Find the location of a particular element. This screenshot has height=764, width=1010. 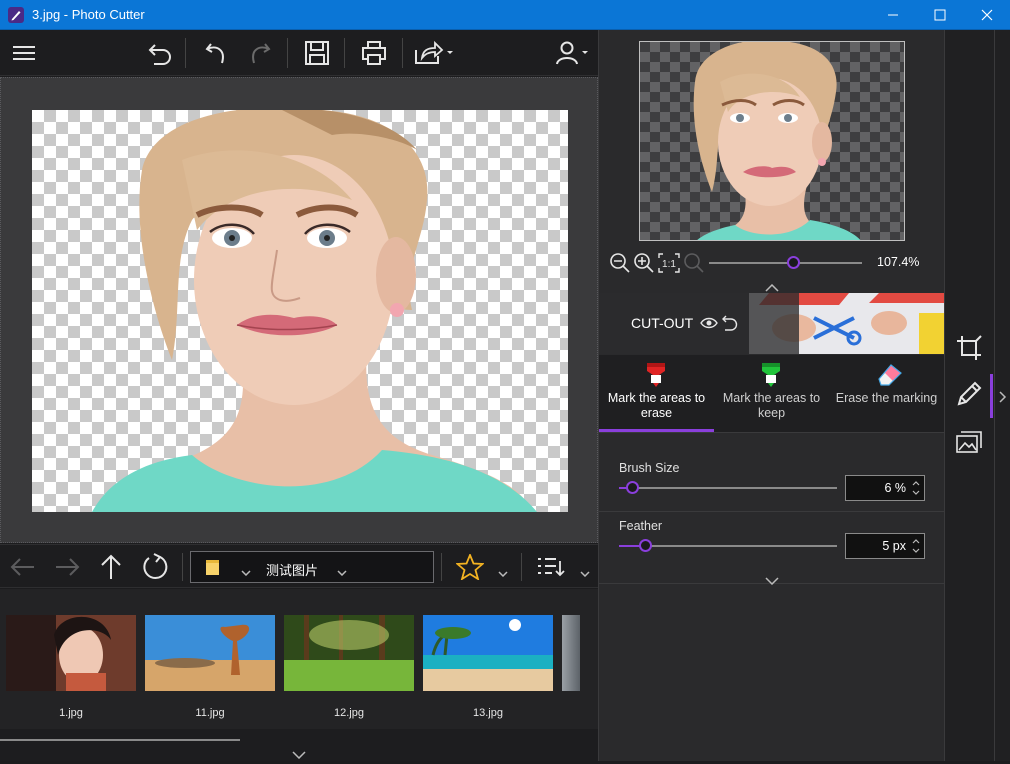

thumbnail-label: 11.jpg is located at coordinates (210, 713).